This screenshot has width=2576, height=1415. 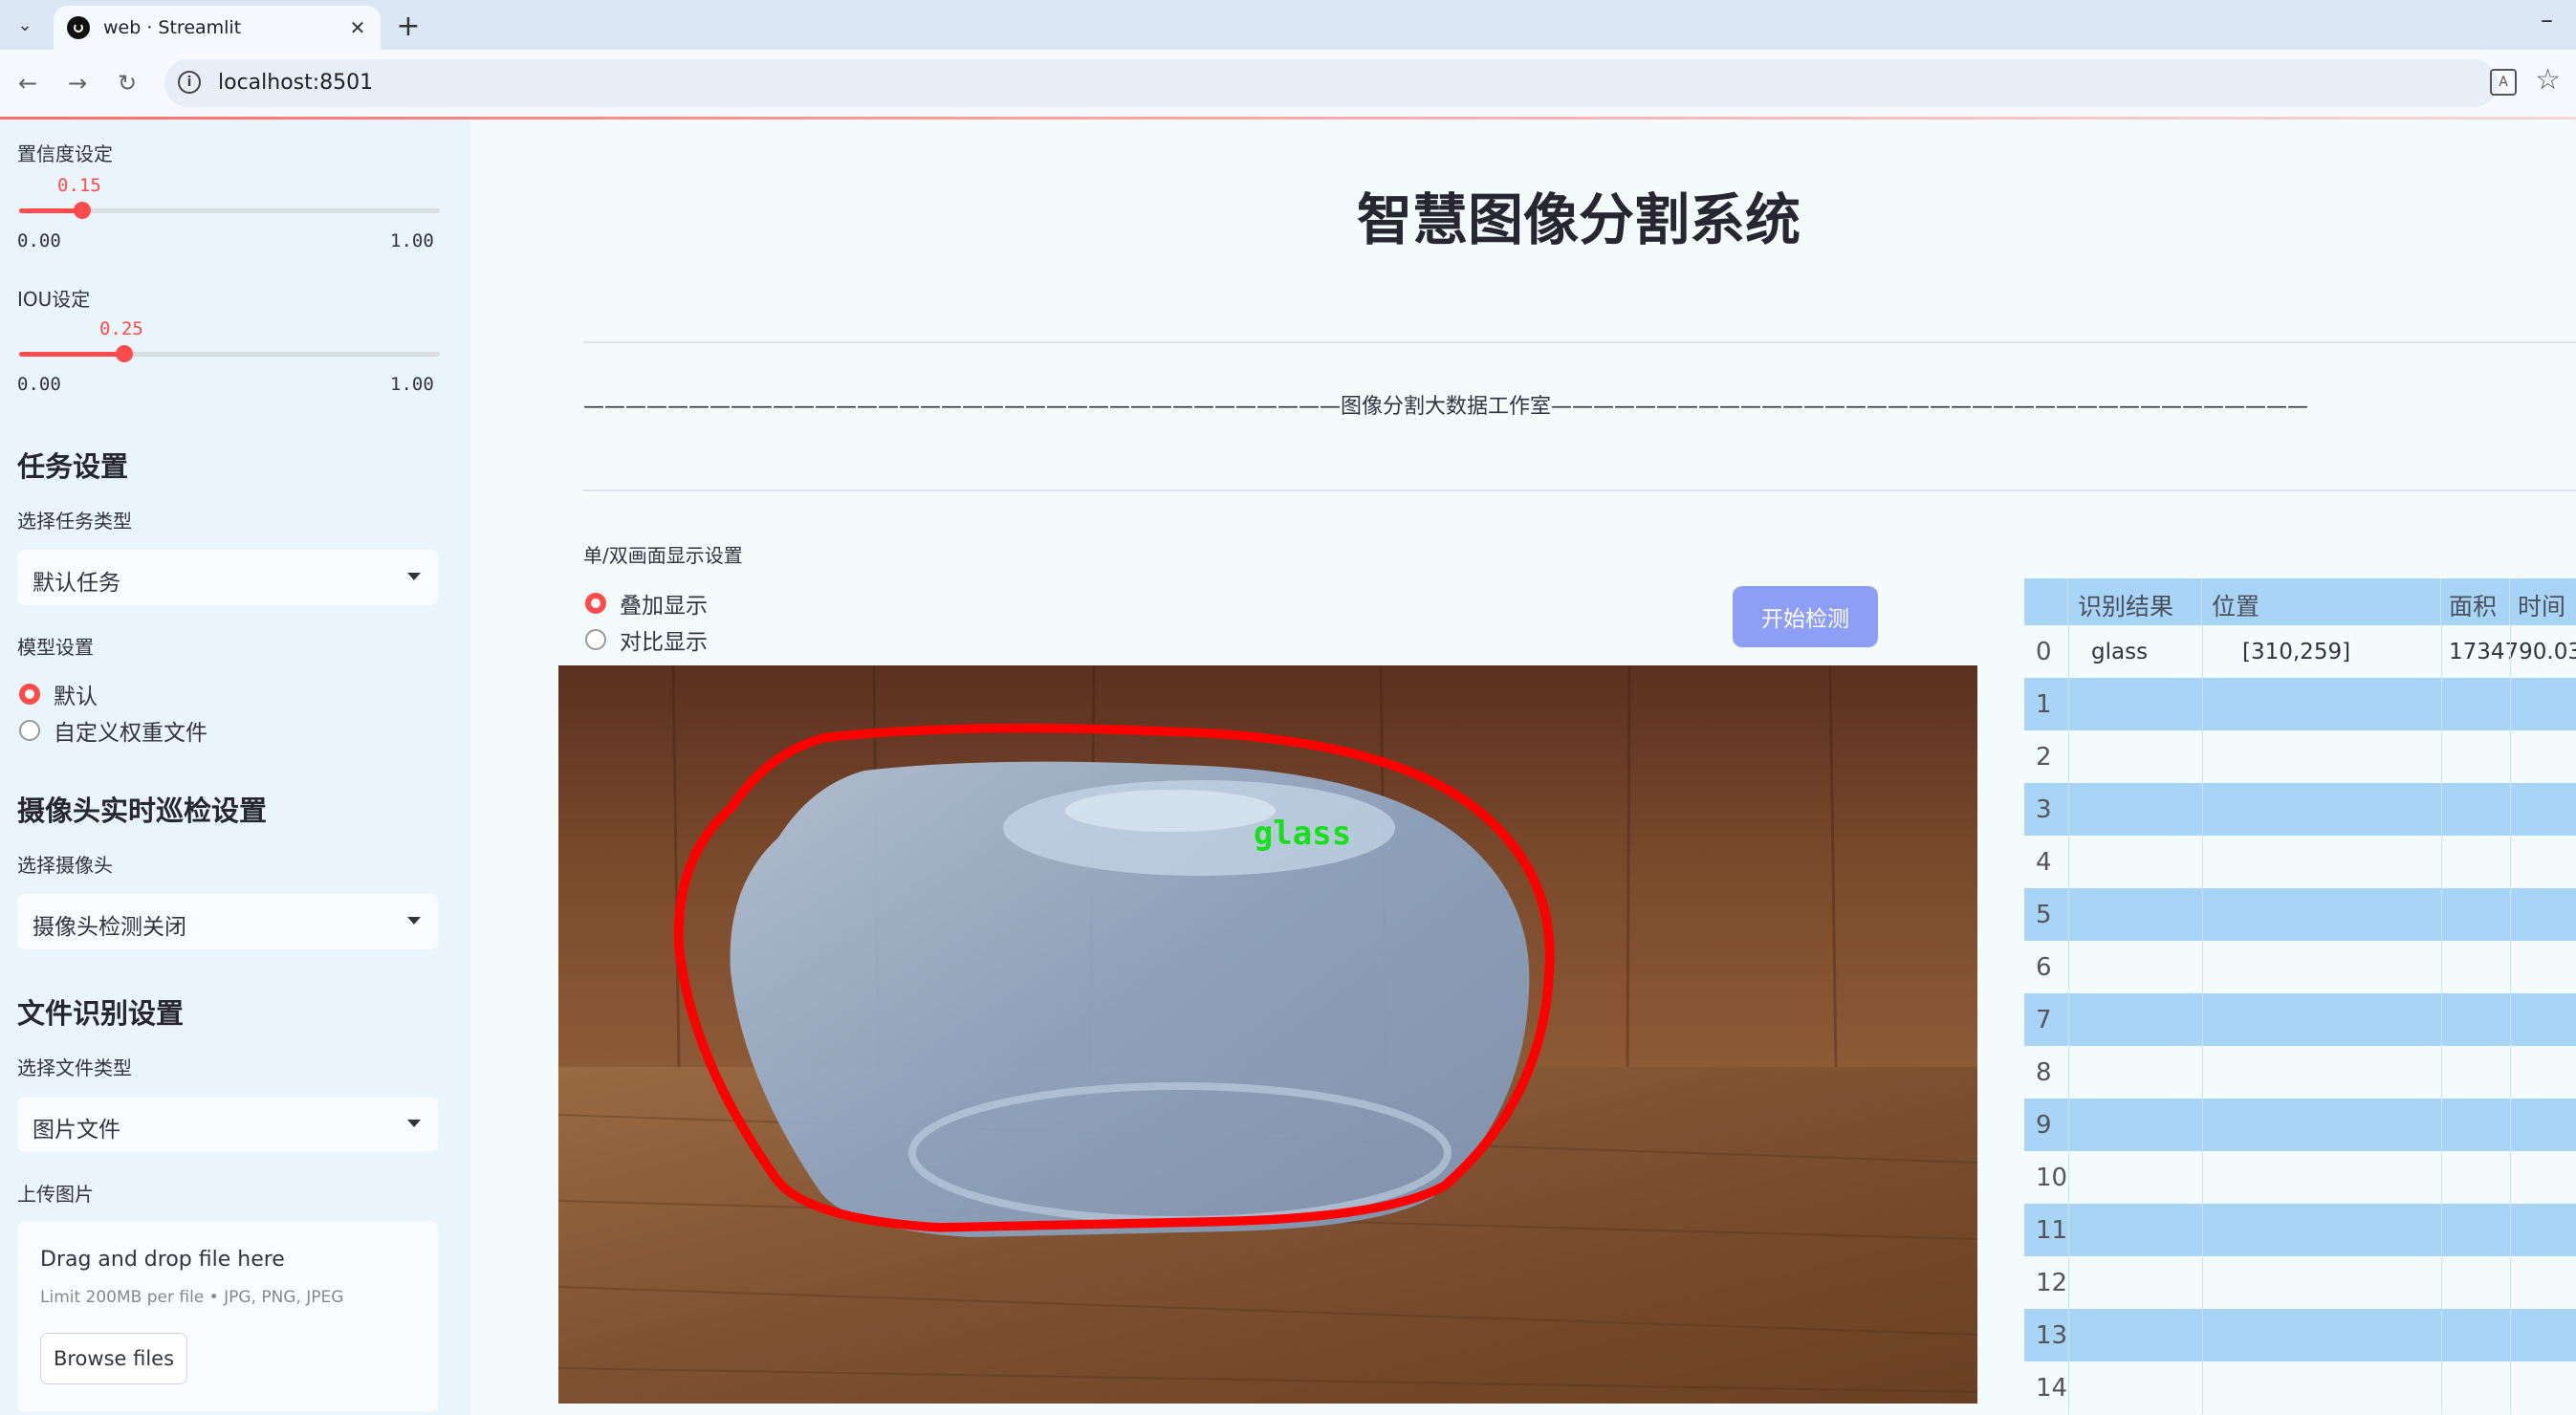 What do you see at coordinates (2300, 1072) in the screenshot?
I see `table-row: 8` at bounding box center [2300, 1072].